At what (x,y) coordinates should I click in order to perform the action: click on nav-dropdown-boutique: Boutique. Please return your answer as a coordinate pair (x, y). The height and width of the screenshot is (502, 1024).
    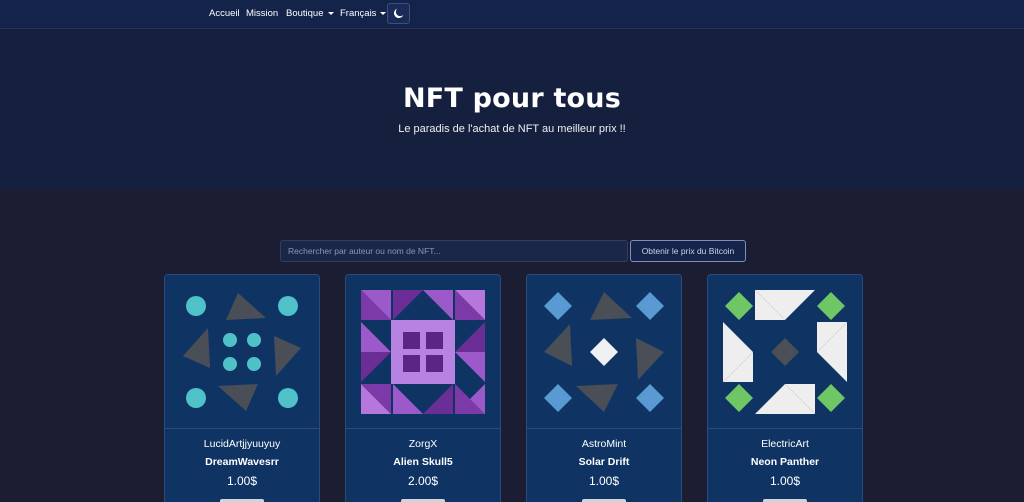
    Looking at the image, I should click on (310, 13).